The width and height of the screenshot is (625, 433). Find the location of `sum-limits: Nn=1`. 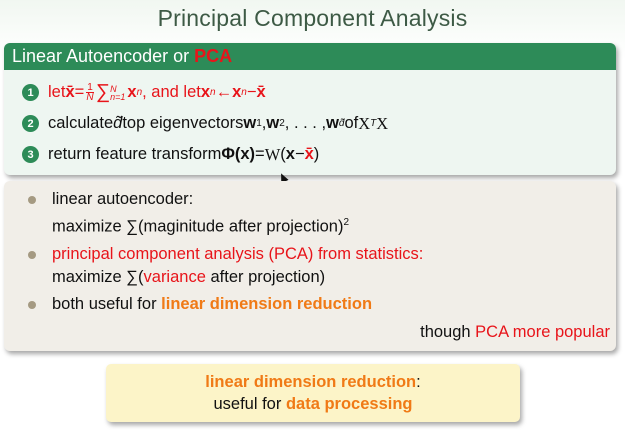

sum-limits: Nn=1 is located at coordinates (118, 93).